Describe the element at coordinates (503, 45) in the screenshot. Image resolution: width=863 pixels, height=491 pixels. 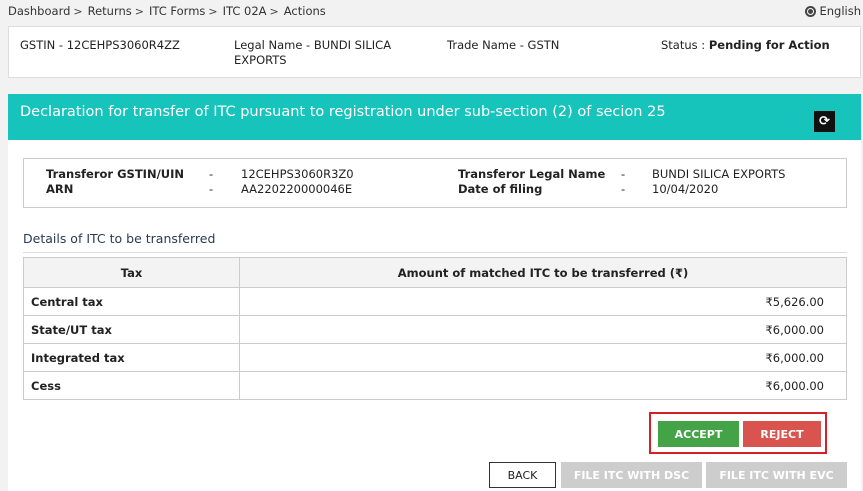
I see `trade-name-text: Trade Name - GSTN` at that location.